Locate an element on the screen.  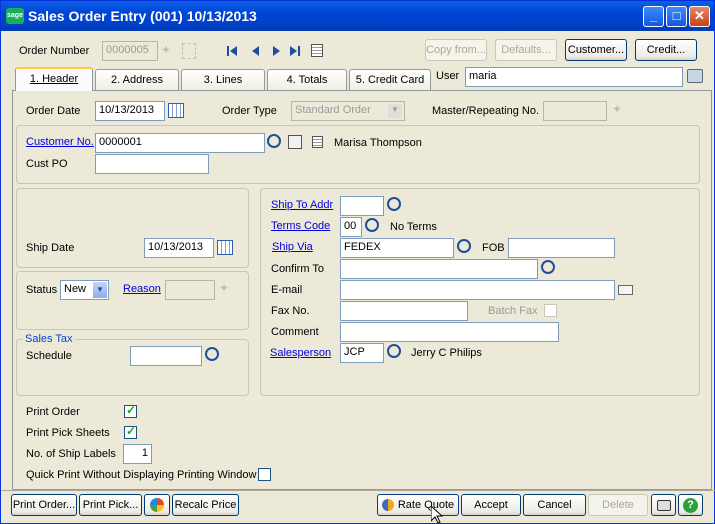
checkmark-icon: ✓ is located at coordinates (131, 410).